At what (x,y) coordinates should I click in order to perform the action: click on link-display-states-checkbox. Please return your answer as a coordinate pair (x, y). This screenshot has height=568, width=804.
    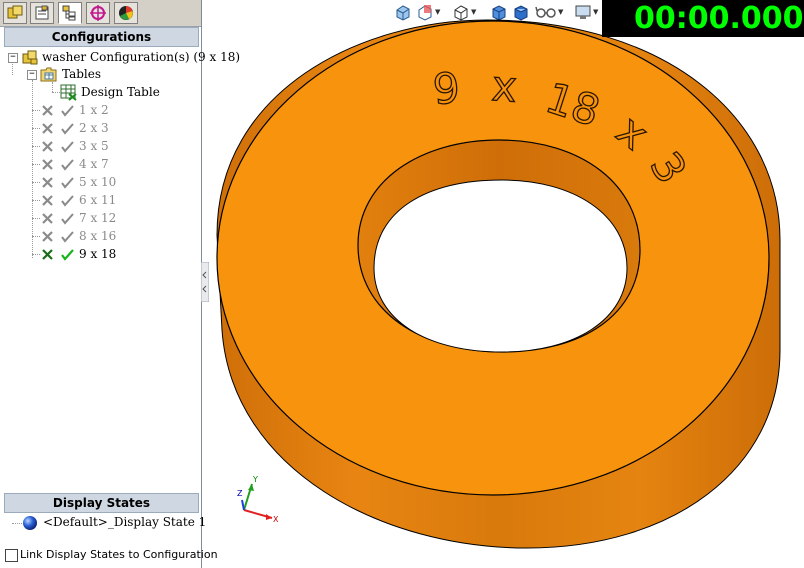
    Looking at the image, I should click on (11, 555).